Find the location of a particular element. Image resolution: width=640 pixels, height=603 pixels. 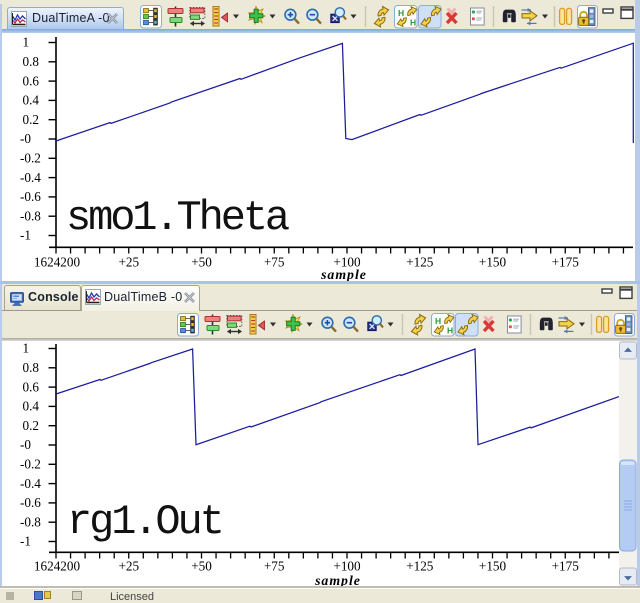

svg-text: smo1.Theta is located at coordinates (177, 218).